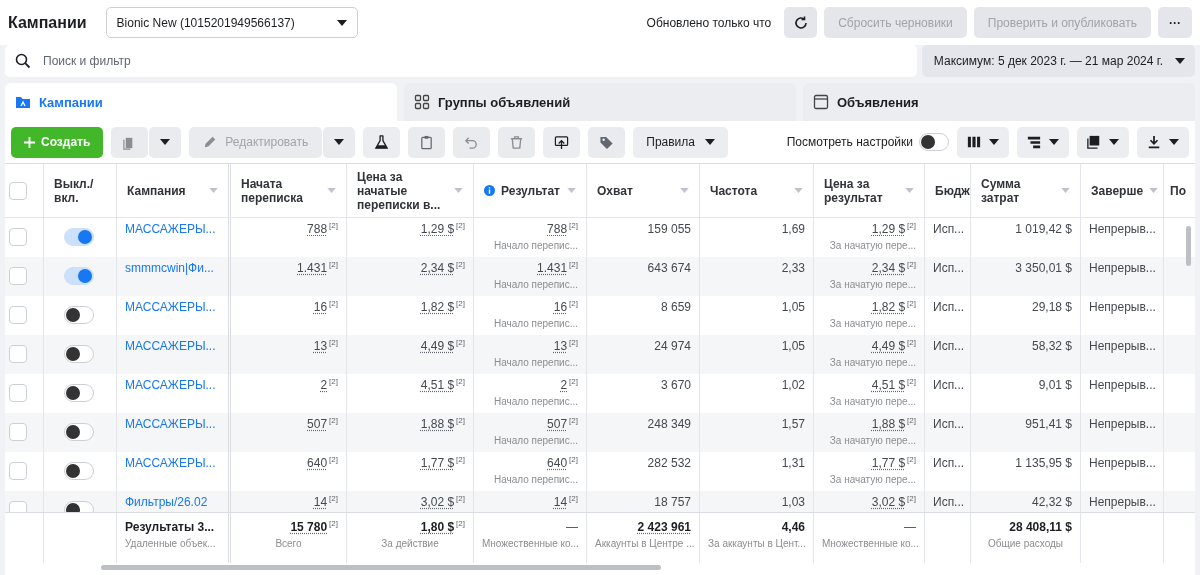 The image size is (1200, 575). I want to click on column-header: Кампания, so click(165, 190).